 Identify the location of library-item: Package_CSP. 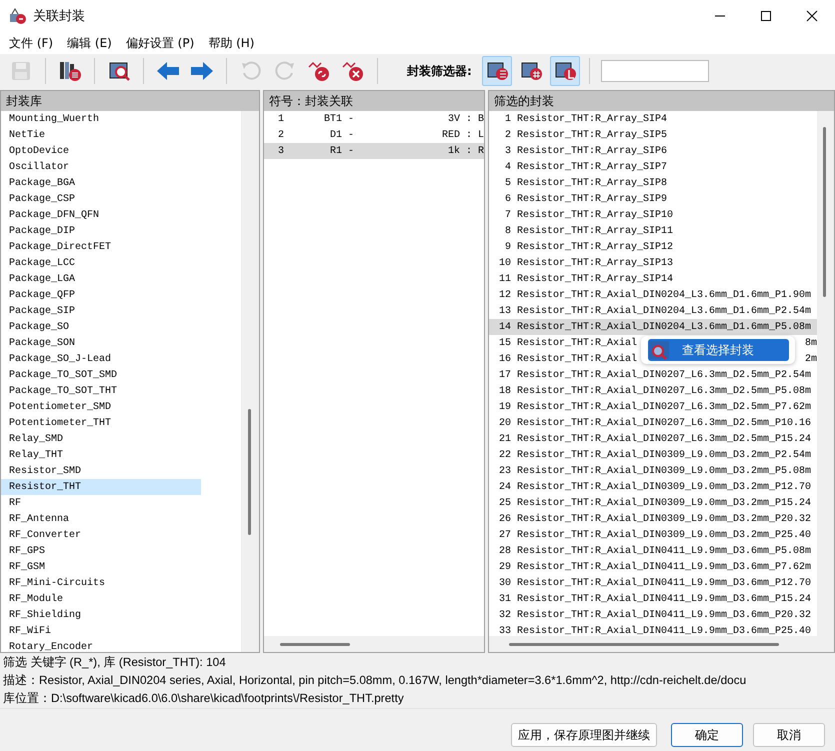
(101, 199).